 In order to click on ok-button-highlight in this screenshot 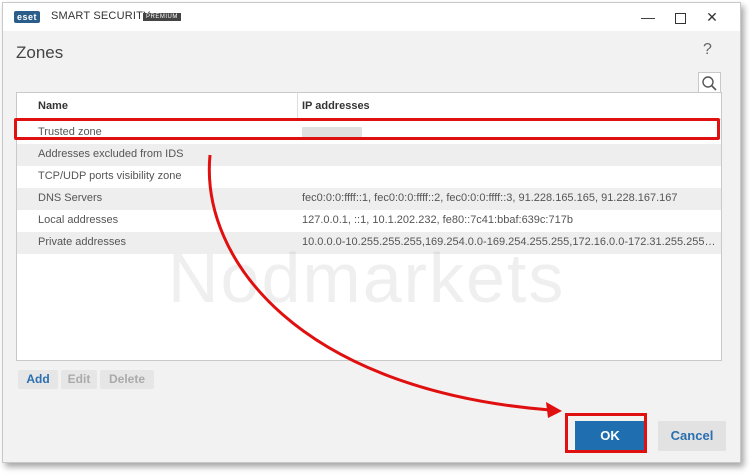, I will do `click(606, 433)`.